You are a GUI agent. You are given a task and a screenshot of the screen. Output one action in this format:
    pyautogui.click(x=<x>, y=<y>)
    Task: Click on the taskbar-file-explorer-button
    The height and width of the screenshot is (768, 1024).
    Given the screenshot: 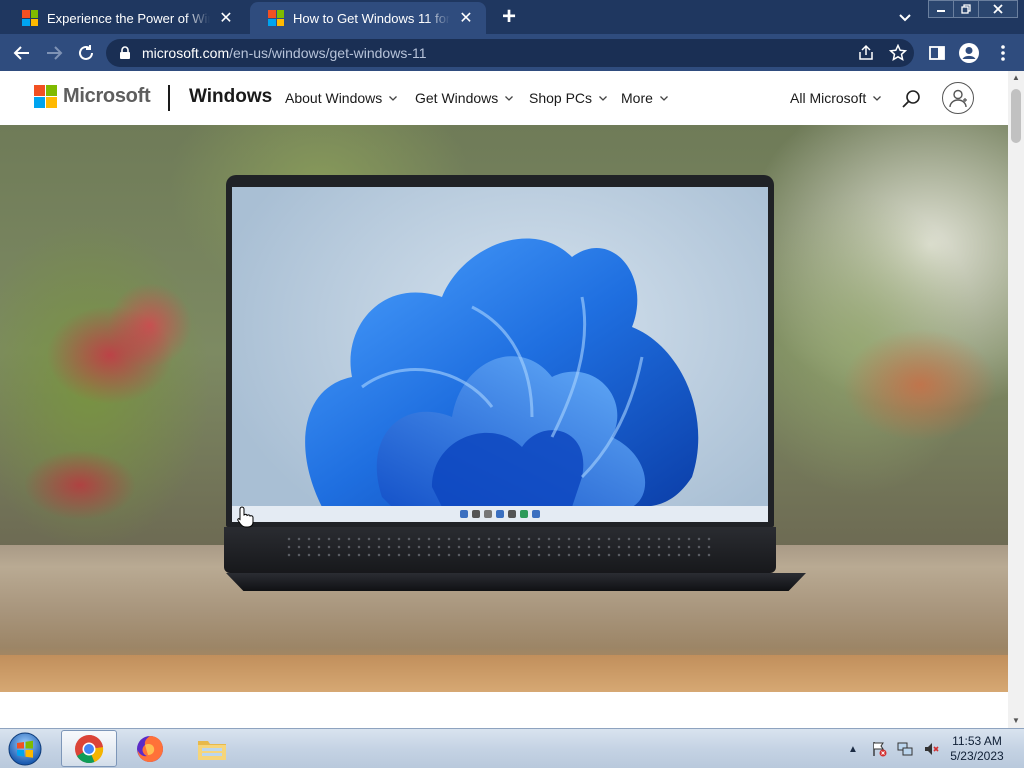 What is the action you would take?
    pyautogui.click(x=212, y=748)
    